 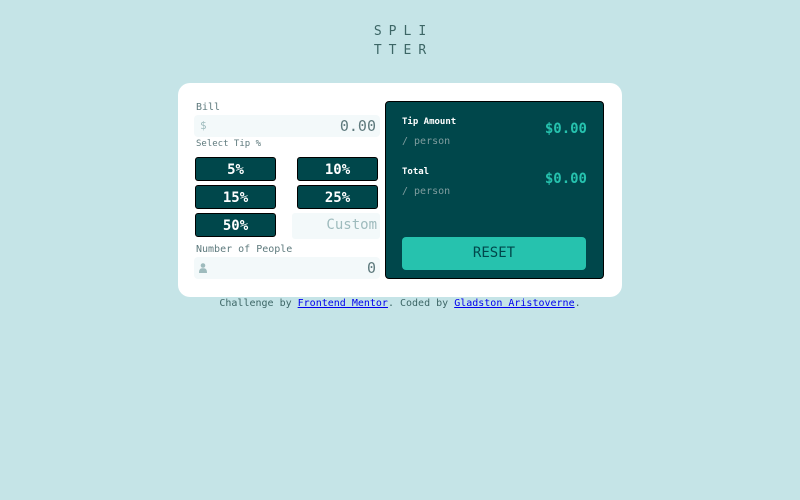 What do you see at coordinates (229, 144) in the screenshot?
I see `select-tip-label: Select Tip %` at bounding box center [229, 144].